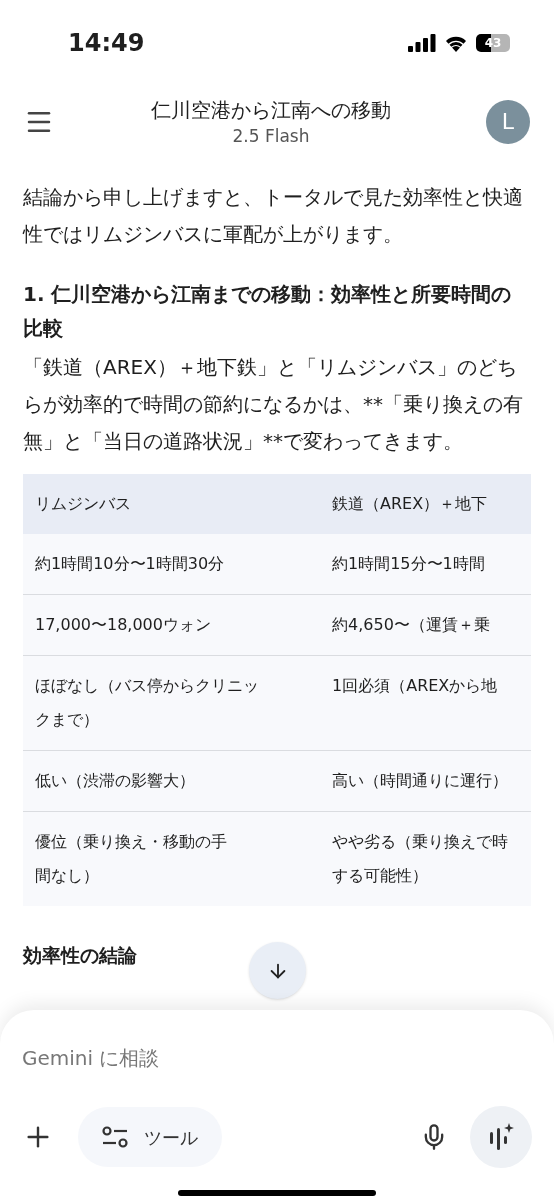 The image size is (554, 1200). I want to click on wifi-icon, so click(456, 43).